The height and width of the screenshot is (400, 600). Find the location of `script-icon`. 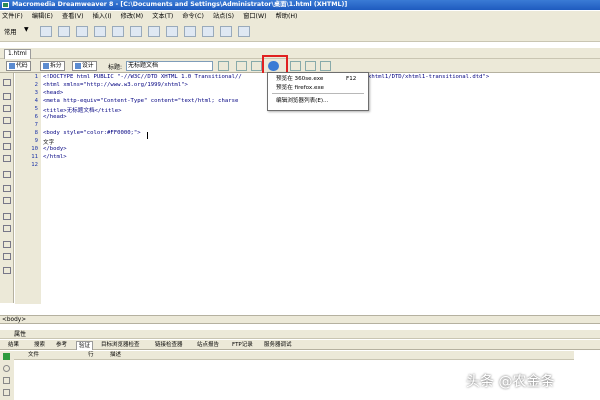

script-icon is located at coordinates (244, 31).